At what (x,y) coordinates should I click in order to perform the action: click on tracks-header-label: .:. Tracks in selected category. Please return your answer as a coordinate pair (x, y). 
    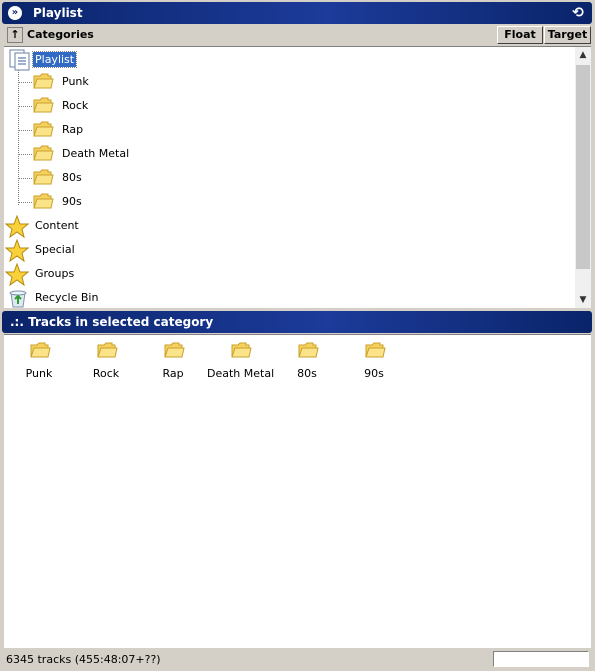
    Looking at the image, I should click on (112, 322).